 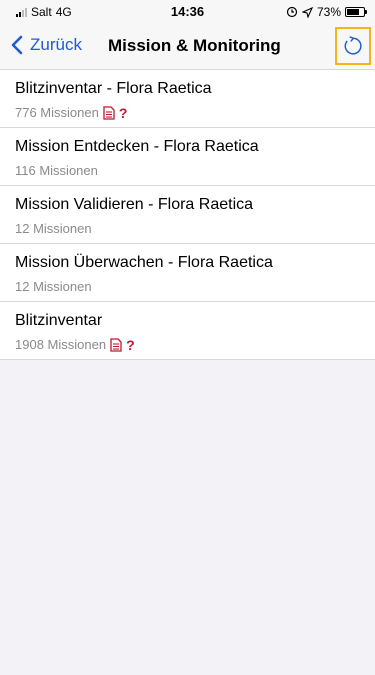 I want to click on refresh-button, so click(x=353, y=46).